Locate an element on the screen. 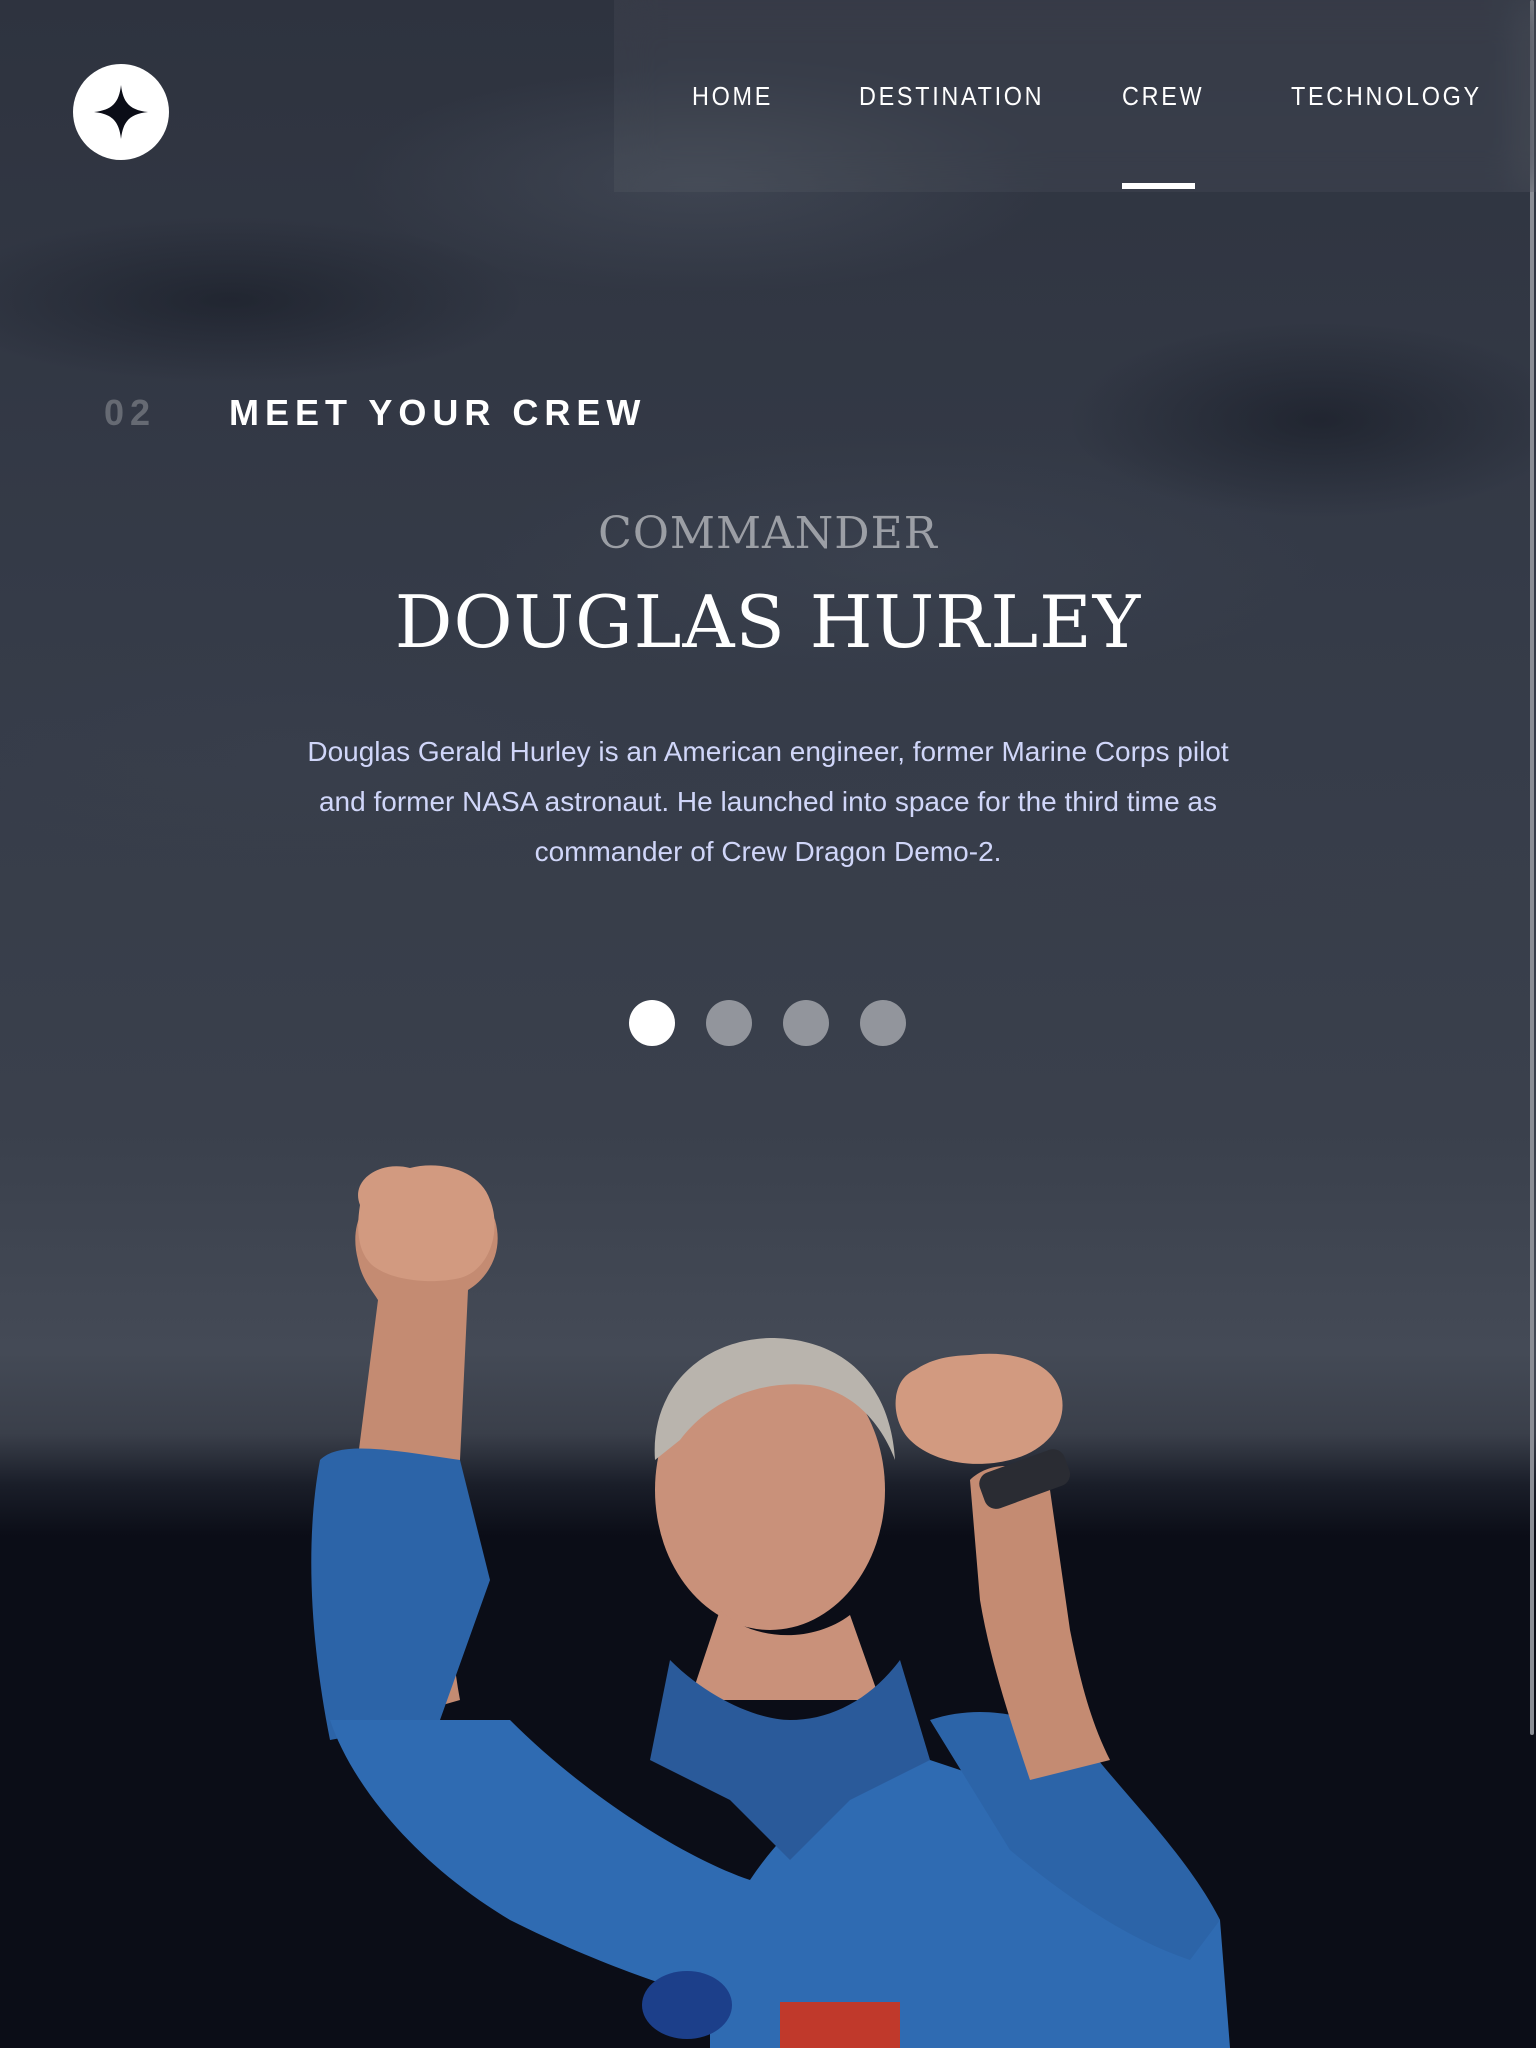  nav-home: HOME is located at coordinates (731, 96).